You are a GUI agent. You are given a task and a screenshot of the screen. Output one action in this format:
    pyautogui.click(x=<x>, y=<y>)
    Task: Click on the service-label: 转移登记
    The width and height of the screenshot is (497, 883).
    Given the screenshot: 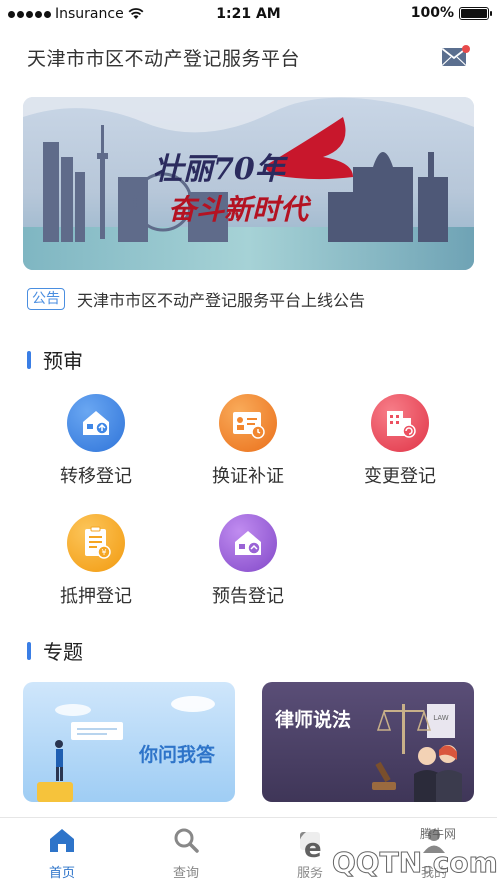 What is the action you would take?
    pyautogui.click(x=96, y=476)
    